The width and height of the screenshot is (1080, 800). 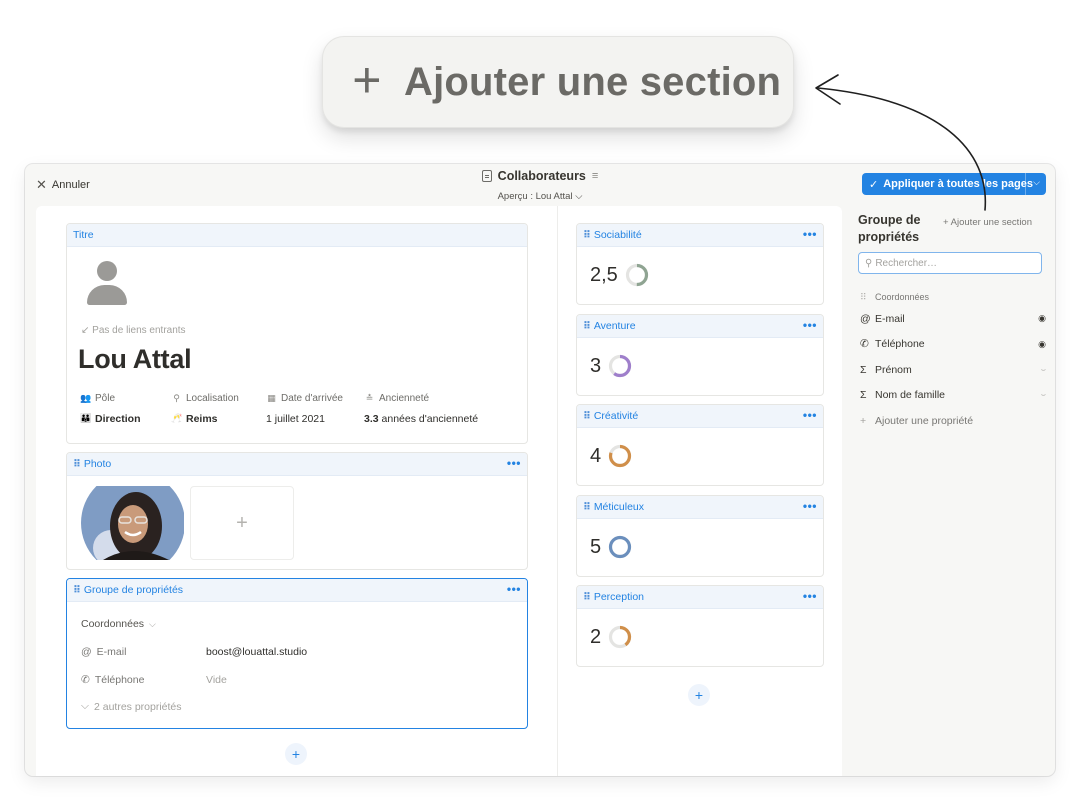 What do you see at coordinates (889, 228) in the screenshot?
I see `panel-title: Groupe de propriétés` at bounding box center [889, 228].